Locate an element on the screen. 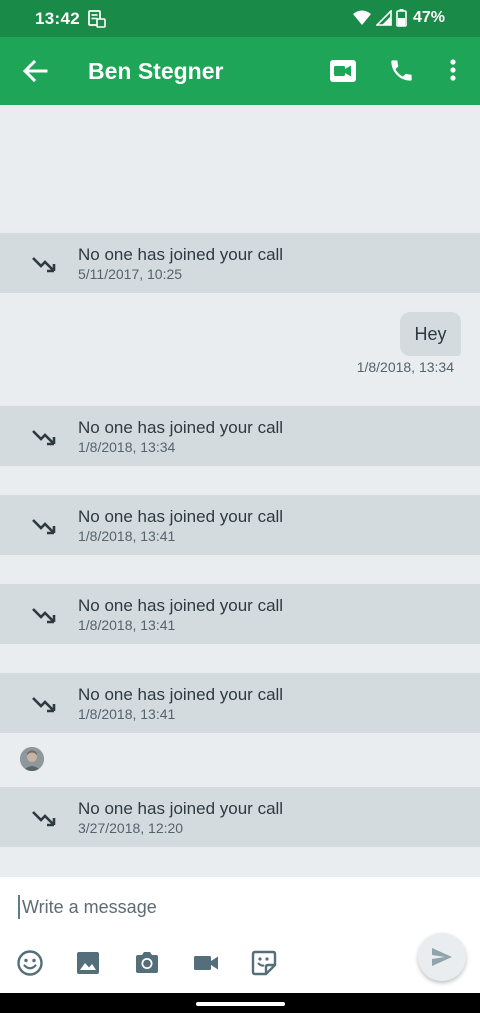 Image resolution: width=480 pixels, height=1013 pixels. status-bar: 13:42 47% is located at coordinates (240, 18).